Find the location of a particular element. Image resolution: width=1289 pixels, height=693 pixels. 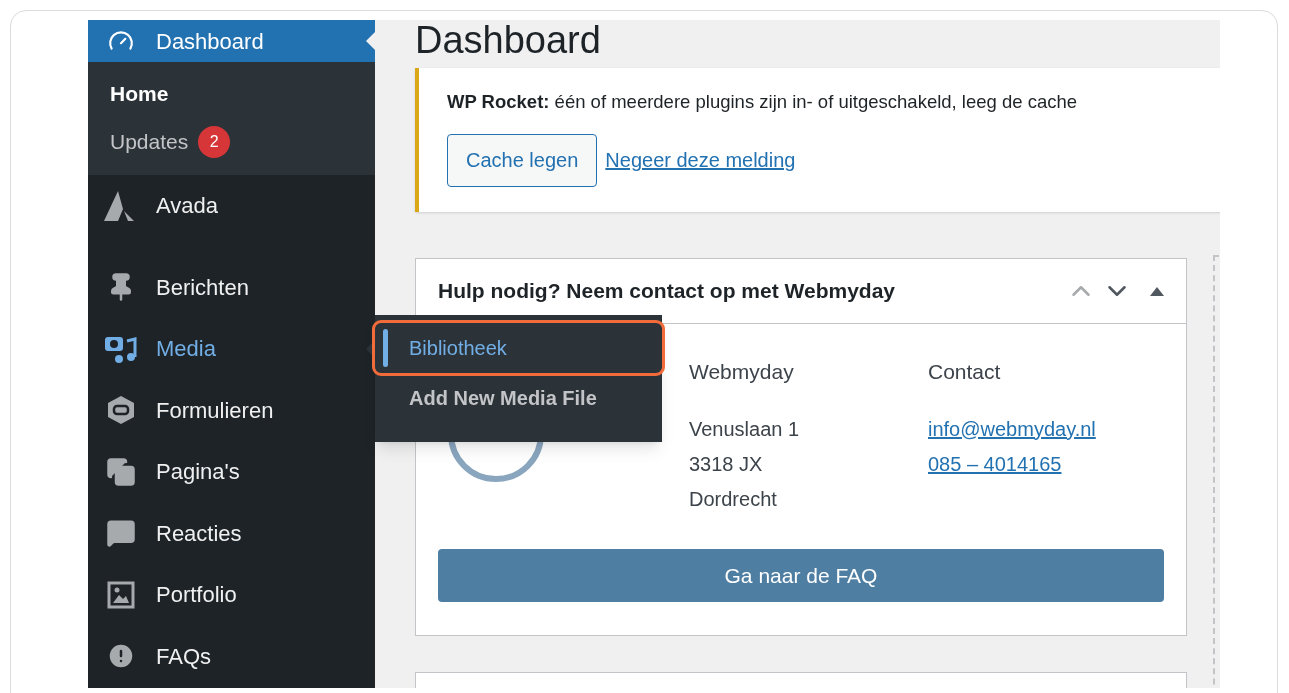

flyout-label: Bibliotheek is located at coordinates (458, 348).